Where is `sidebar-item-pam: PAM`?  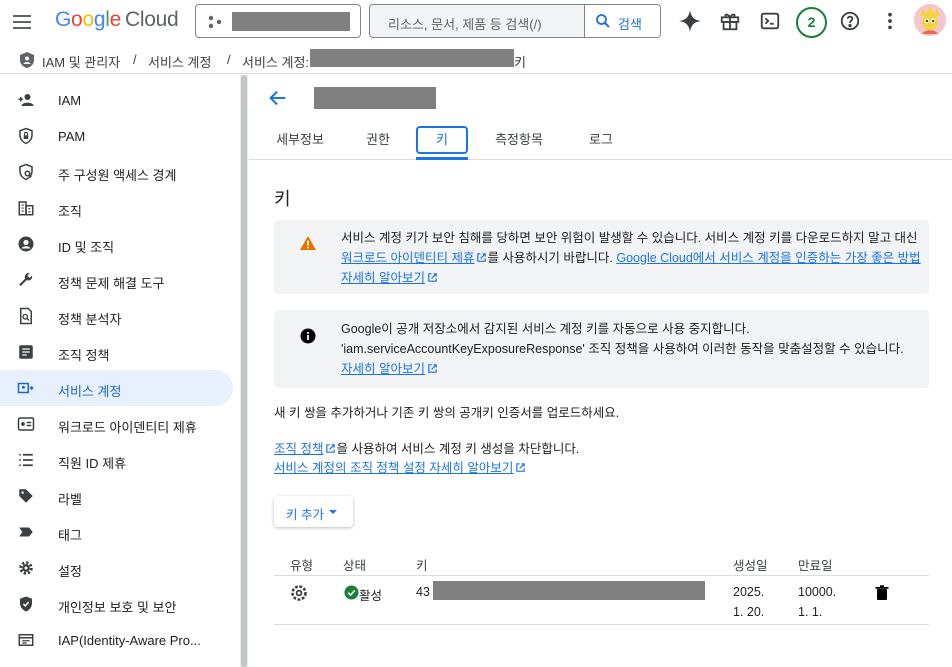 sidebar-item-pam: PAM is located at coordinates (116, 136).